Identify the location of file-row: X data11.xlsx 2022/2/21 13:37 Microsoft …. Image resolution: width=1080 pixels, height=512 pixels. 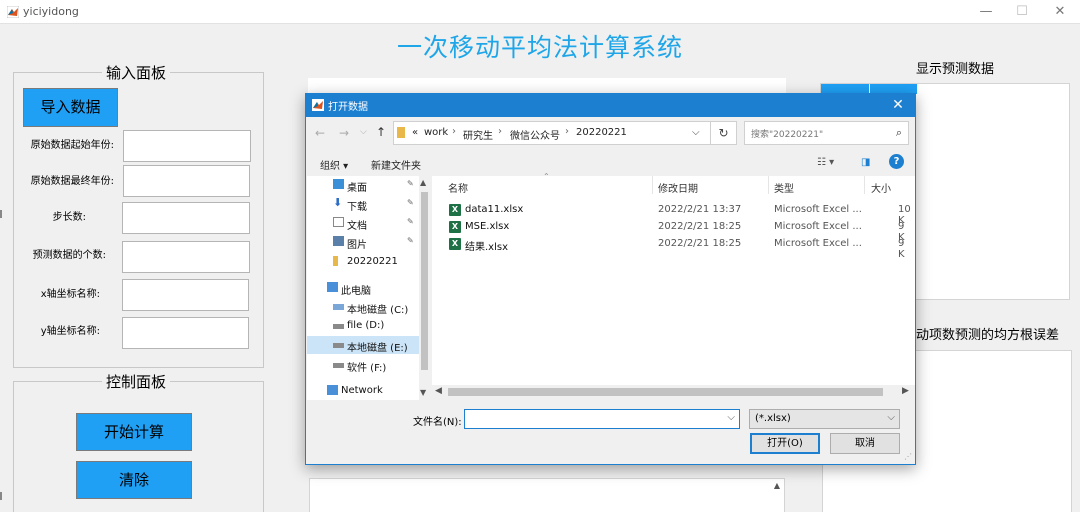
(680, 214).